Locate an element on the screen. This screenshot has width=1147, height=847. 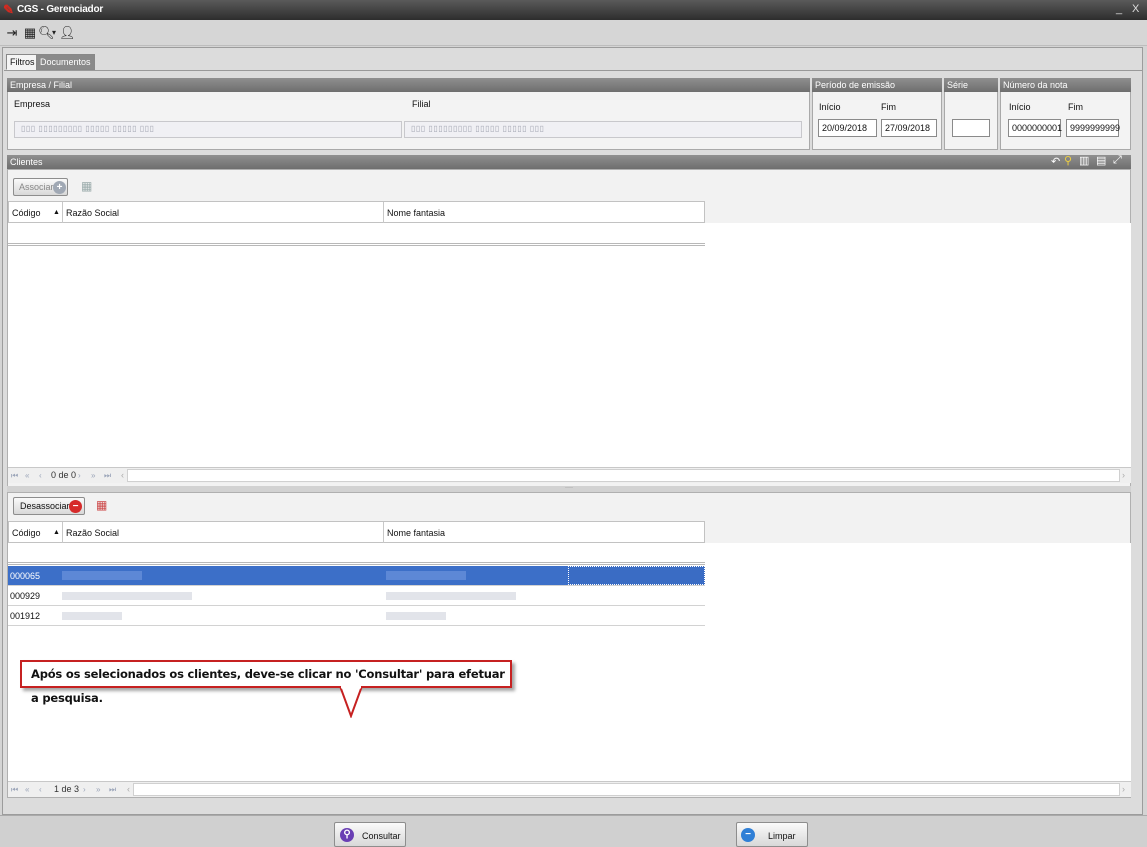
empresa-field: ▯▯▯ ▯▯▯▯▯▯▯▯▯ ▯▯▯▯▯ ▯▯▯▯▯ ▯▯▯ is located at coordinates (208, 129).